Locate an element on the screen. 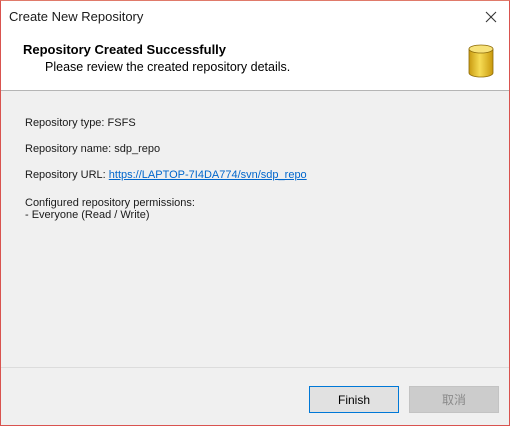  close-button is located at coordinates (491, 17).